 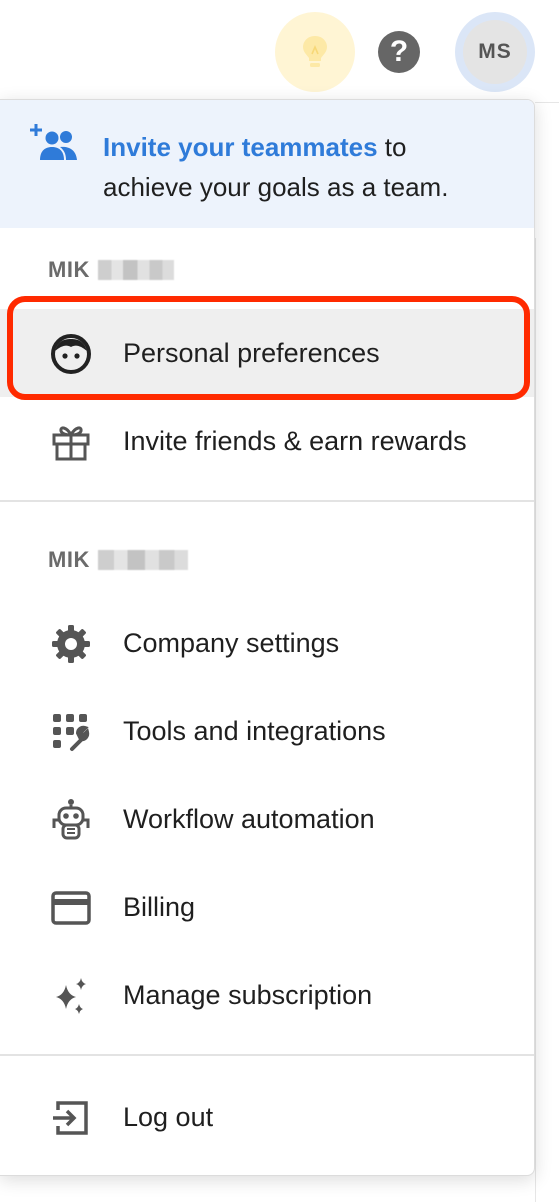 I want to click on menu-item-invite-friends: Invite friends & earn rewards, so click(x=267, y=441).